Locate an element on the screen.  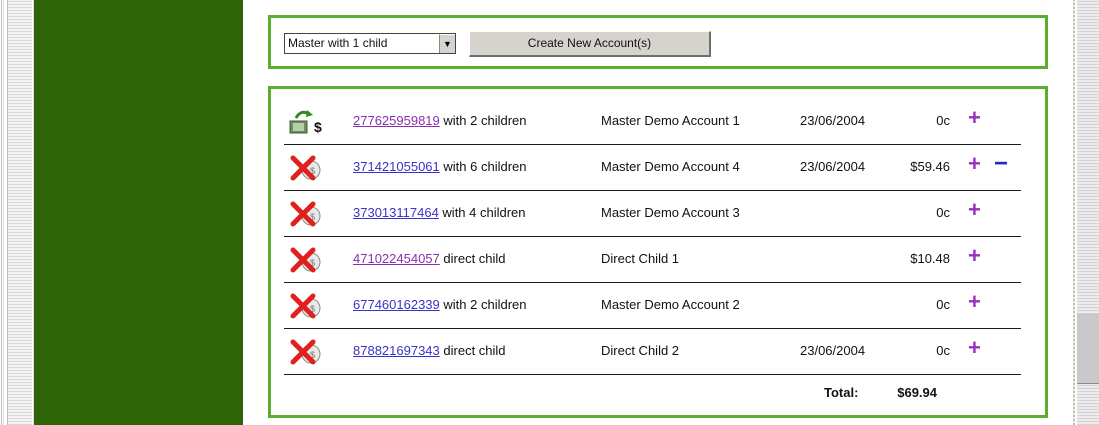
account-name: Direct Child 1 is located at coordinates (640, 258).